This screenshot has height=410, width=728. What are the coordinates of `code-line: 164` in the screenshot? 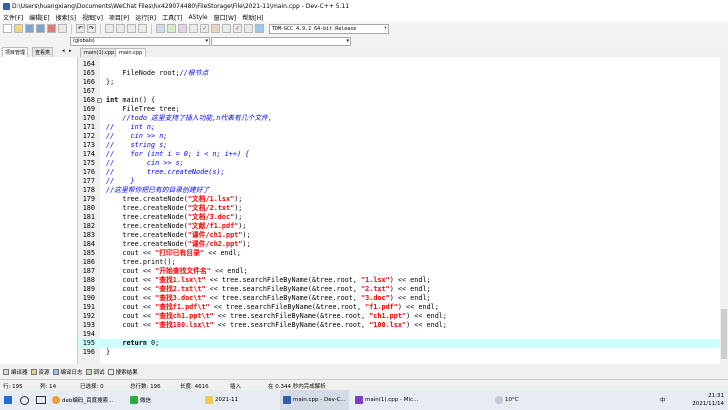 It's located at (399, 64).